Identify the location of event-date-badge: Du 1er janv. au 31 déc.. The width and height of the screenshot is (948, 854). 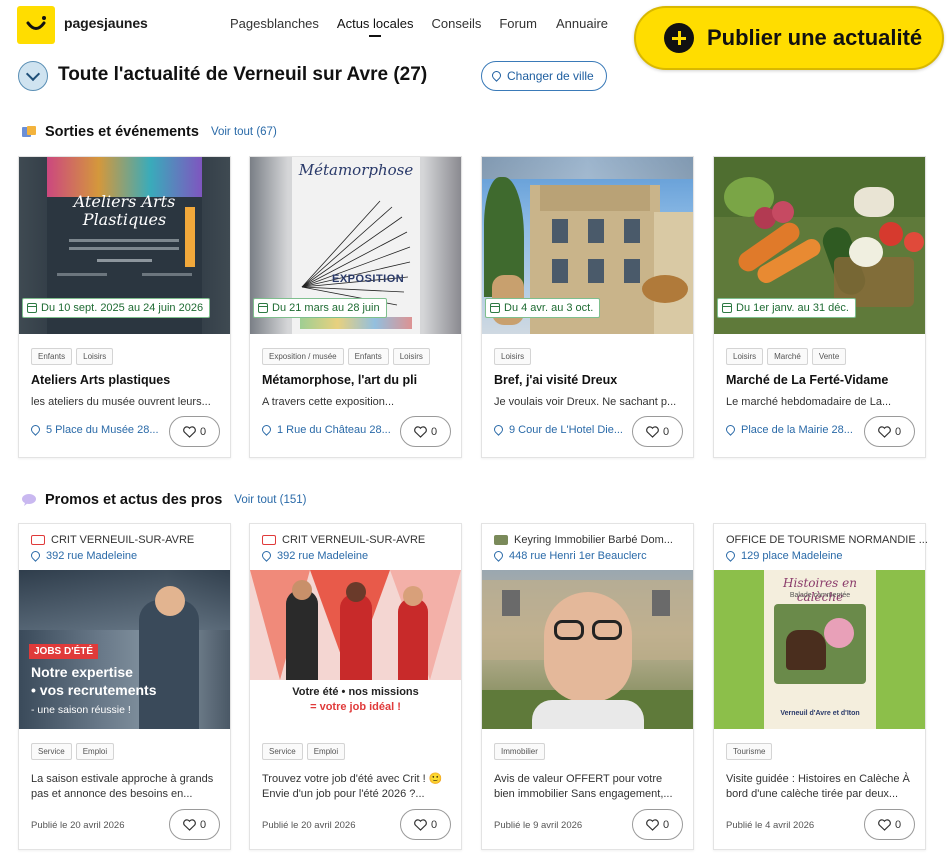
(786, 308).